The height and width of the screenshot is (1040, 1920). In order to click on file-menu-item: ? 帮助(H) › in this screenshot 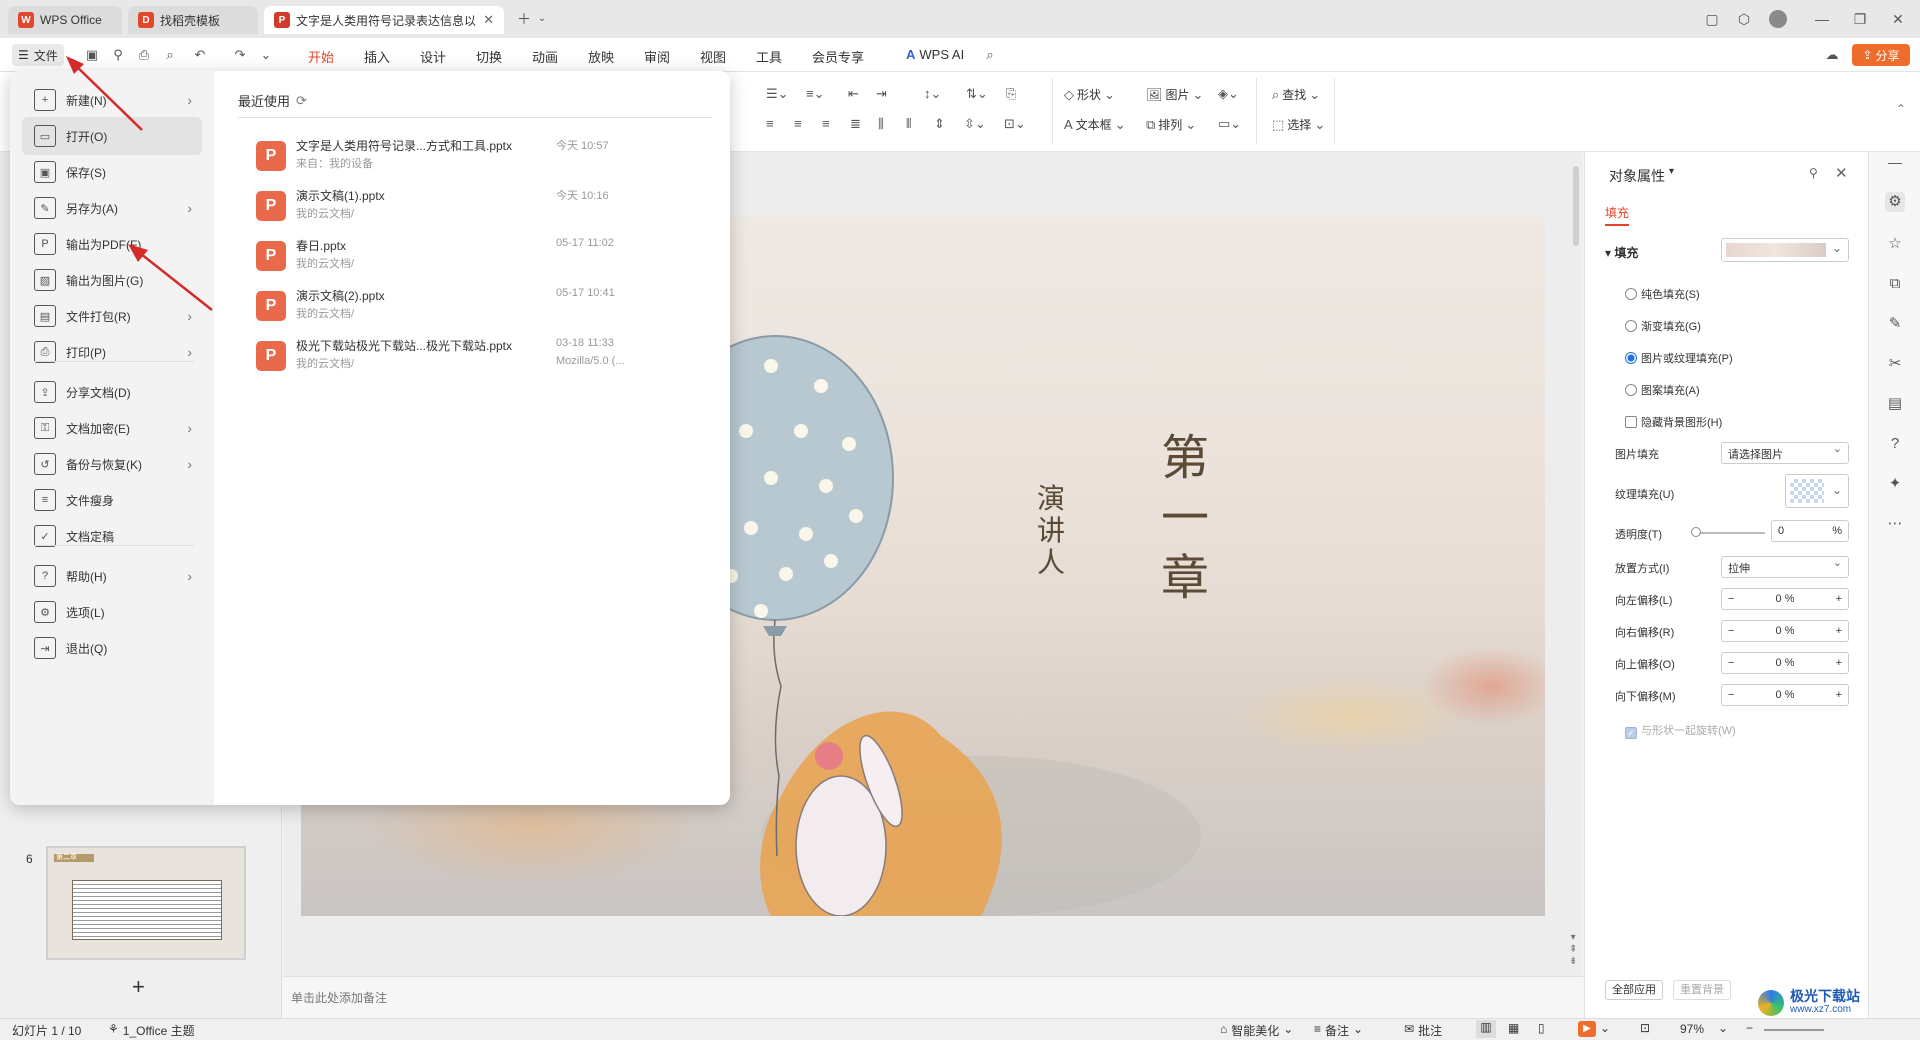, I will do `click(112, 576)`.